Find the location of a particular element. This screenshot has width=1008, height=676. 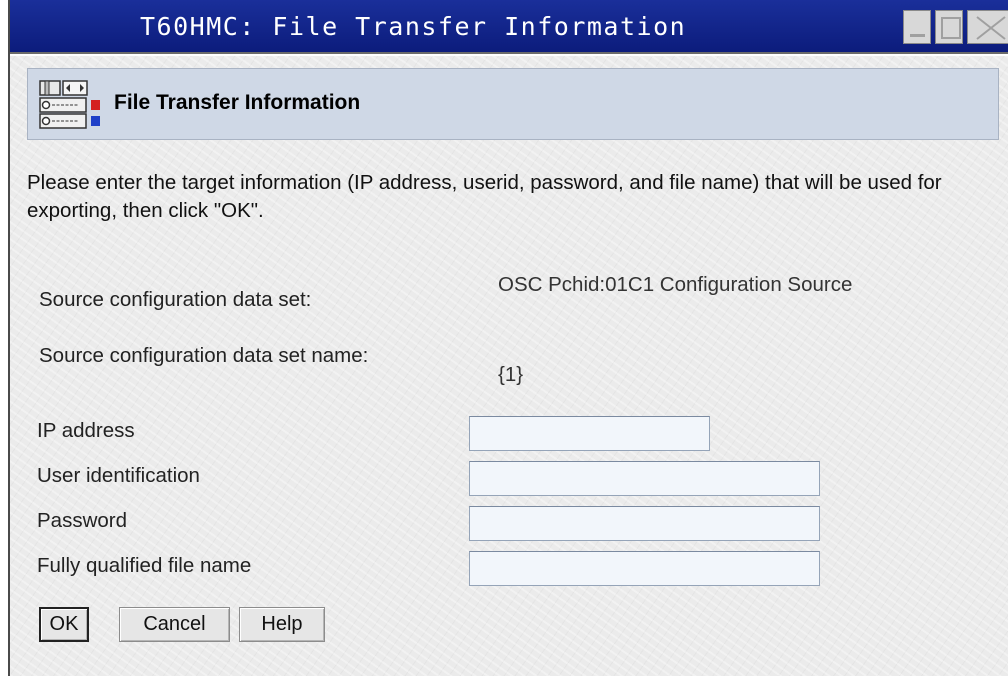

maximize-button is located at coordinates (949, 27).